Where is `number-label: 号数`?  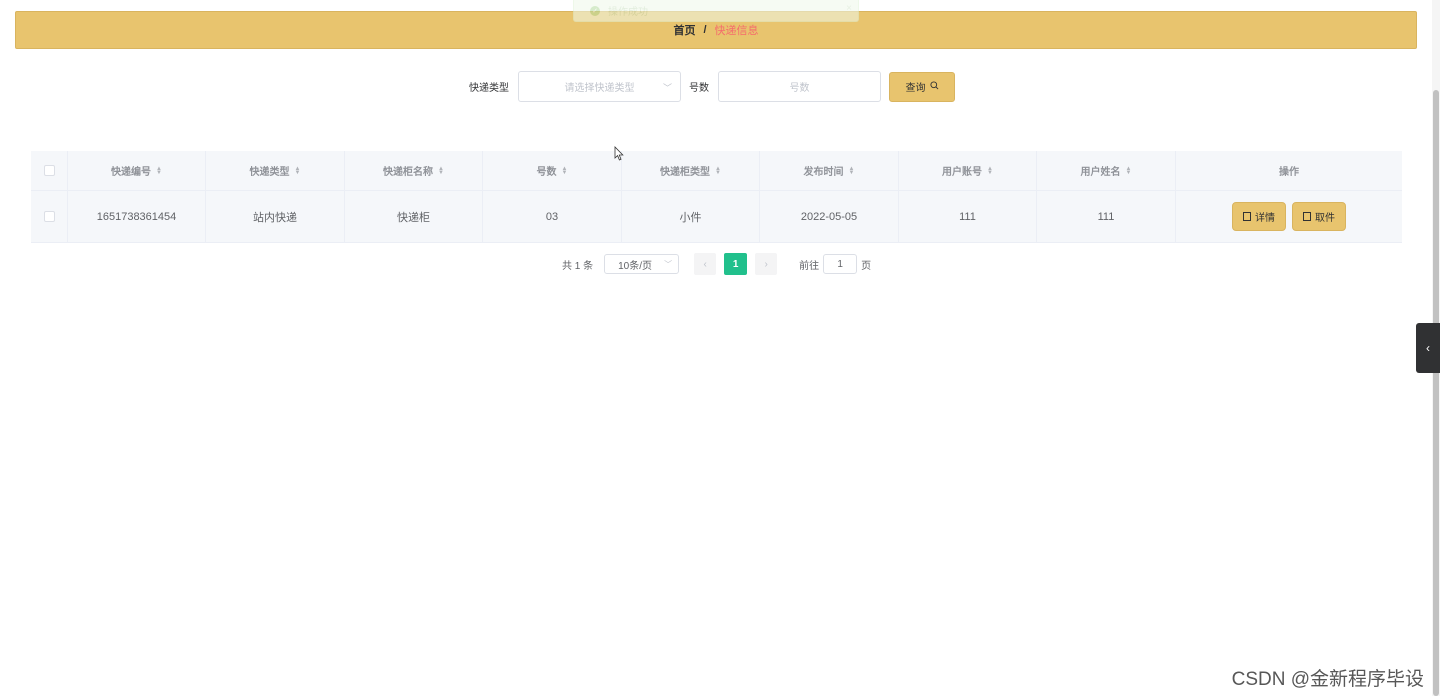
number-label: 号数 is located at coordinates (699, 88).